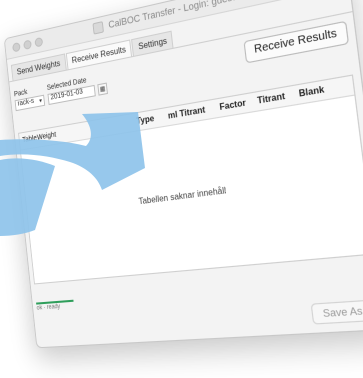 The height and width of the screenshot is (378, 363). I want to click on status-bar: ok · ready, so click(78, 306).